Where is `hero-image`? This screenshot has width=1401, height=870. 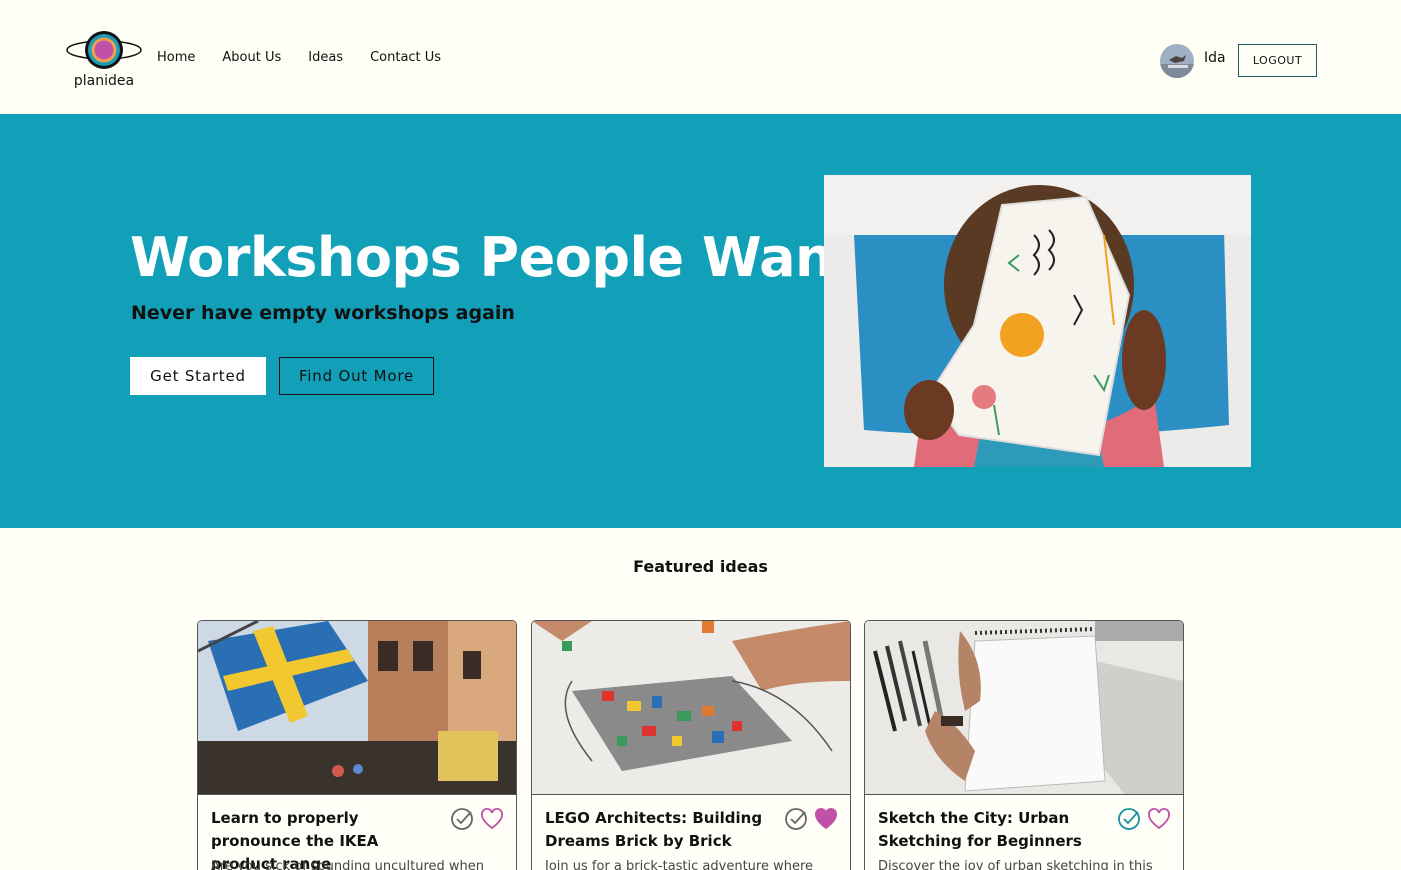
hero-image is located at coordinates (1037, 321).